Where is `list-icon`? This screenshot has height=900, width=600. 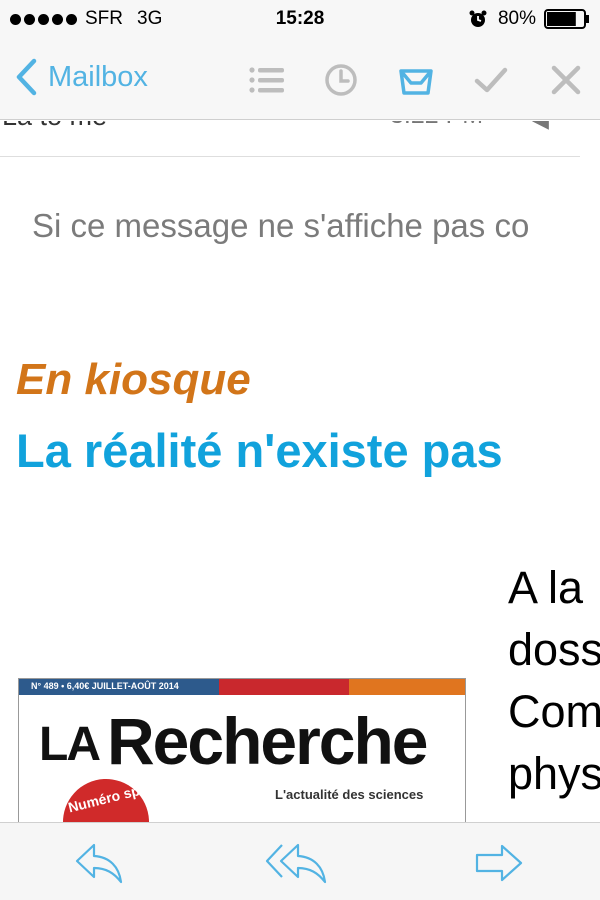
list-icon is located at coordinates (266, 80).